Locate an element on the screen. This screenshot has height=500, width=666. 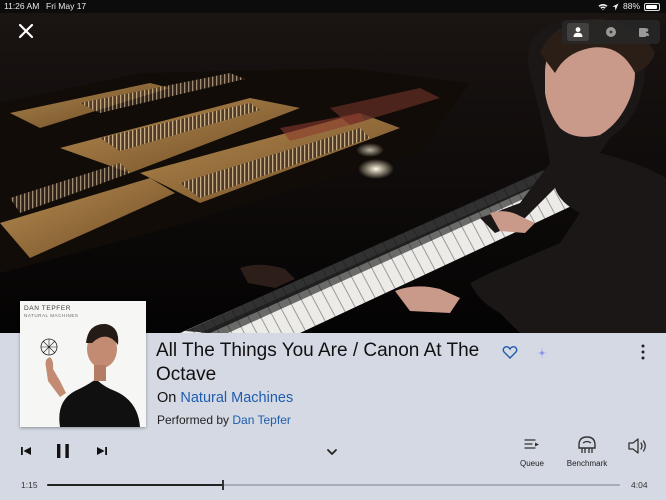
chevron-down-icon is located at coordinates (332, 452).